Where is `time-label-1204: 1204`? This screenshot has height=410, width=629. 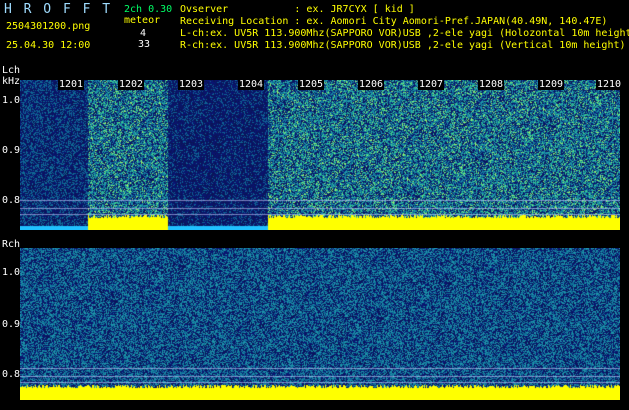 time-label-1204: 1204 is located at coordinates (251, 84).